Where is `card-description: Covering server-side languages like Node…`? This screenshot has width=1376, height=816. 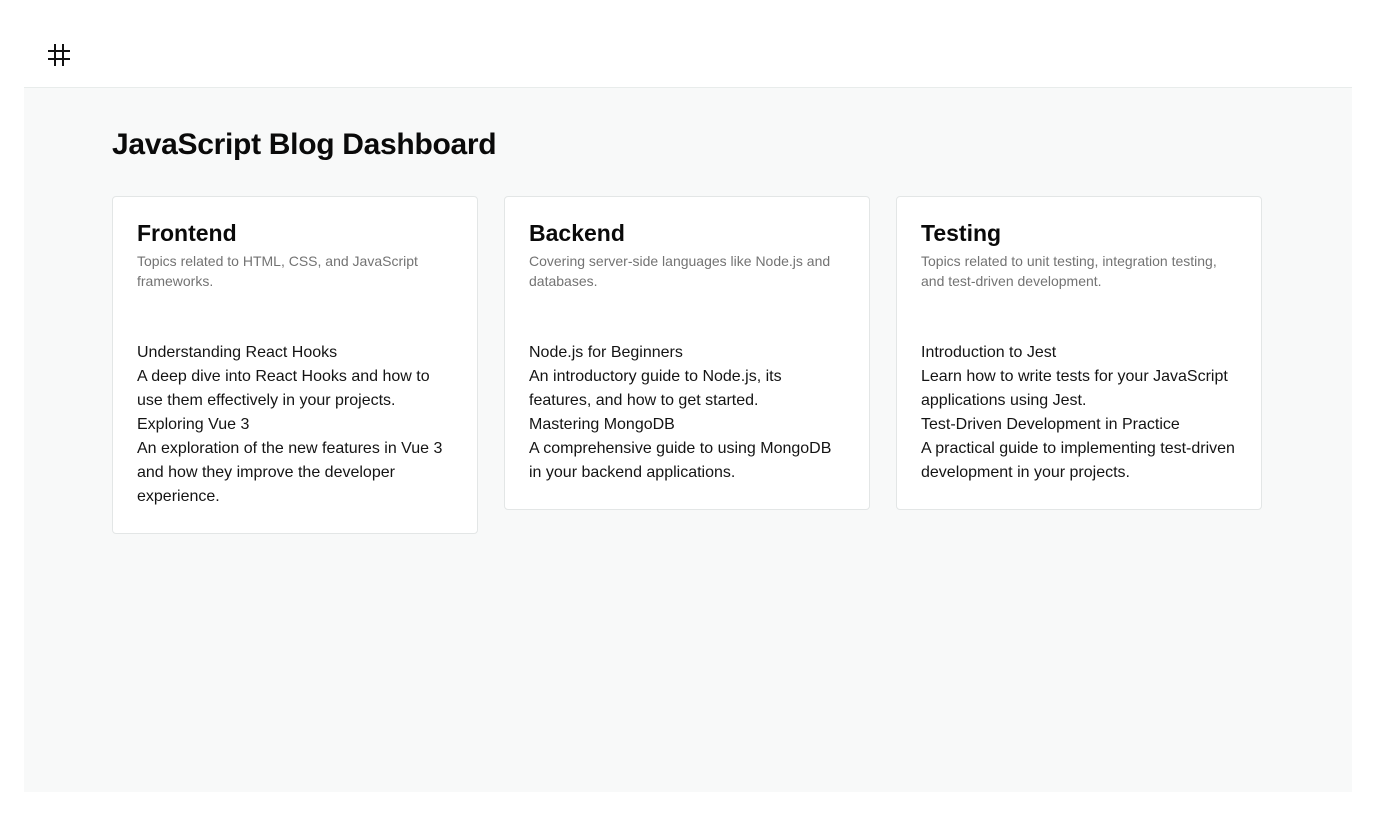 card-description: Covering server-side languages like Node… is located at coordinates (680, 271).